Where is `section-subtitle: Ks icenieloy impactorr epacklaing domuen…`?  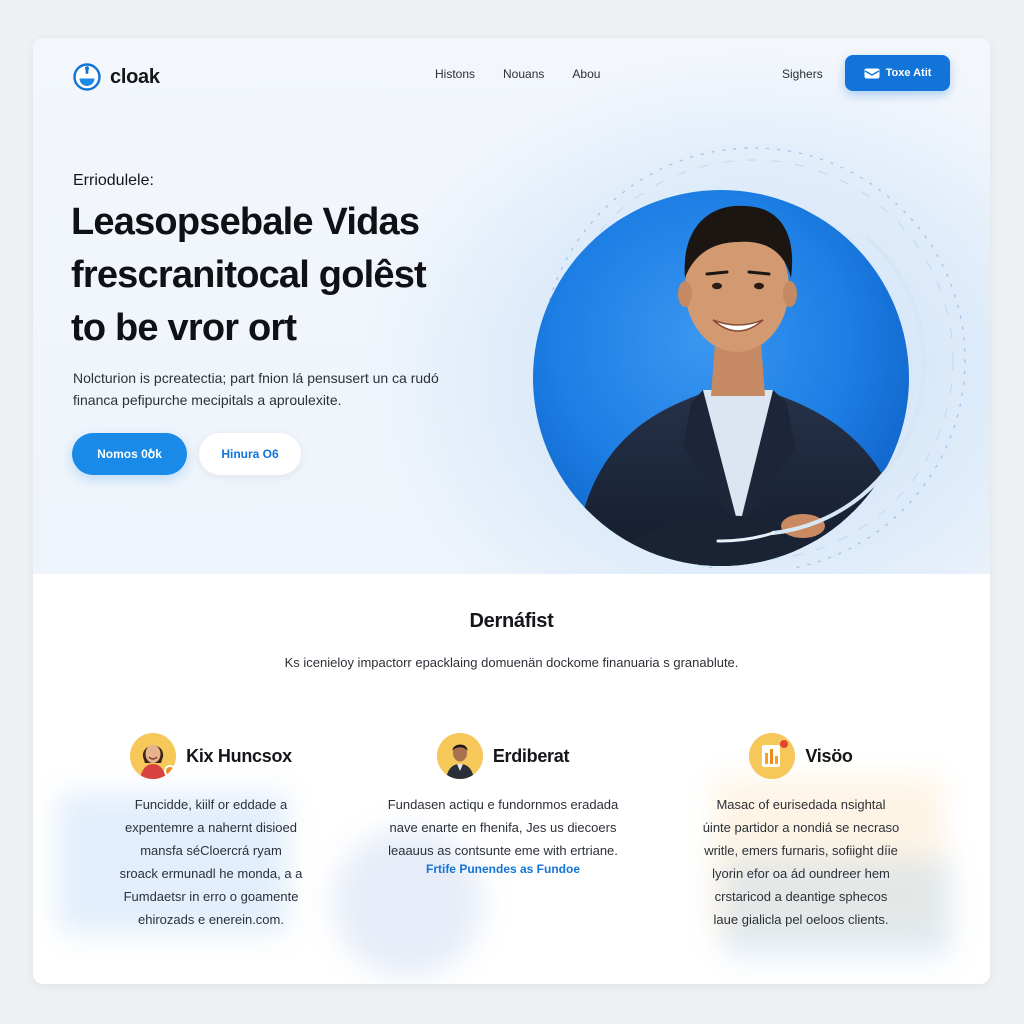
section-subtitle: Ks icenieloy impactorr epacklaing domuen… is located at coordinates (511, 662).